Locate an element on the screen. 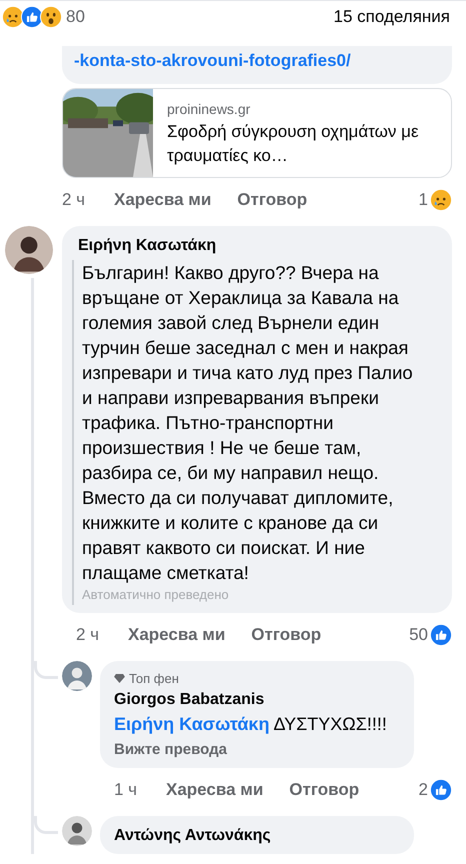 The height and width of the screenshot is (864, 466). mention-link: Ειρήνη Κασωτάκη is located at coordinates (192, 724).